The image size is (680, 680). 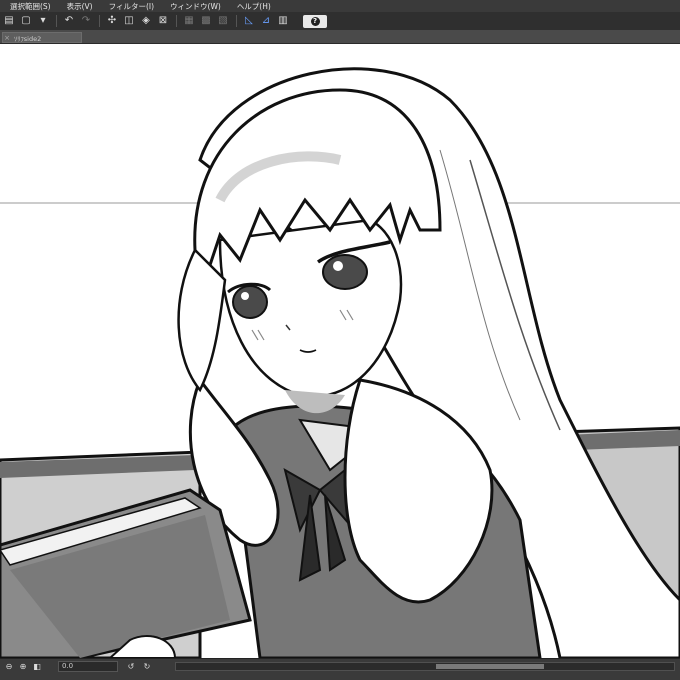 I want to click on navigator-icon: ◧, so click(x=37, y=667).